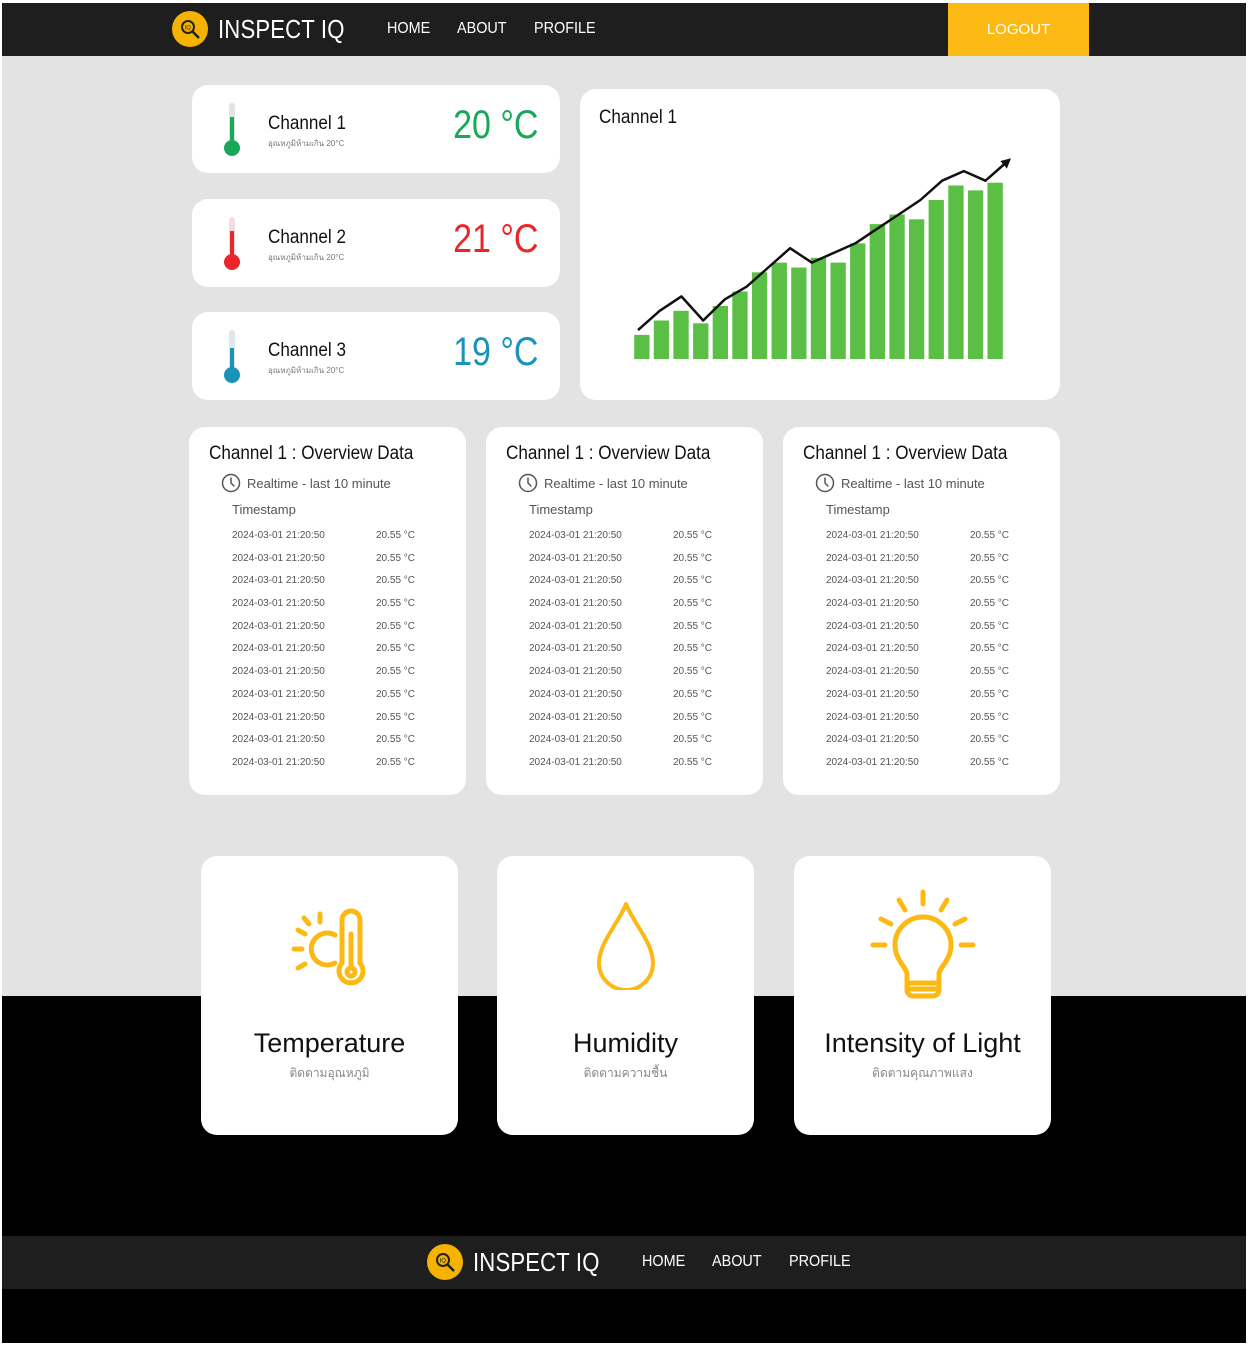  Describe the element at coordinates (307, 350) in the screenshot. I see `channel-name: Channel 3` at that location.